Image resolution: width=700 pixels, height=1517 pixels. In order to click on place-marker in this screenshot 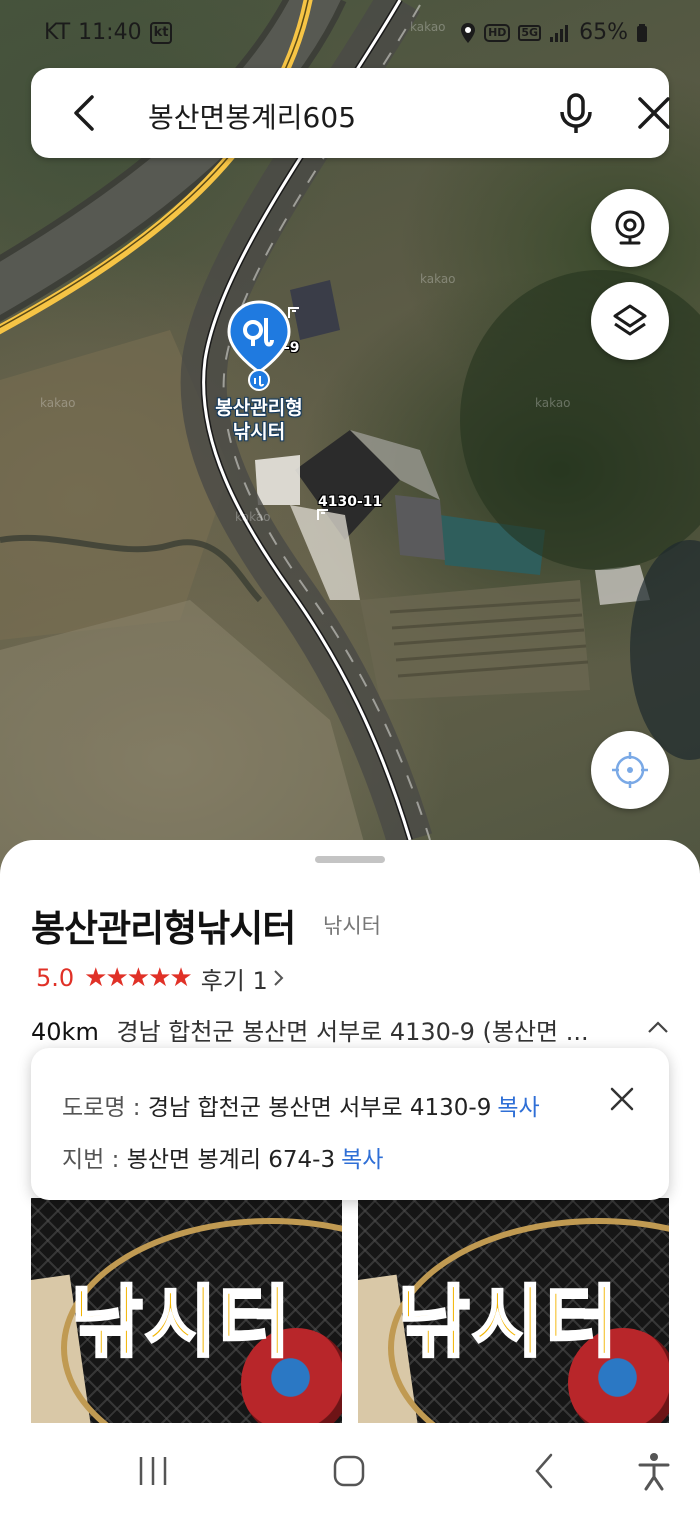, I will do `click(259, 346)`.